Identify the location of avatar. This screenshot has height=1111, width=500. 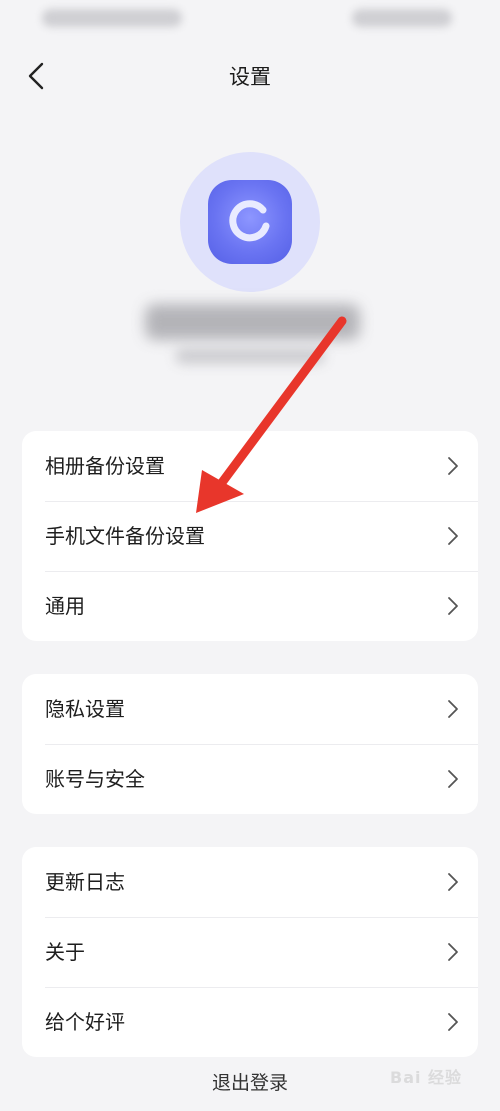
(250, 222).